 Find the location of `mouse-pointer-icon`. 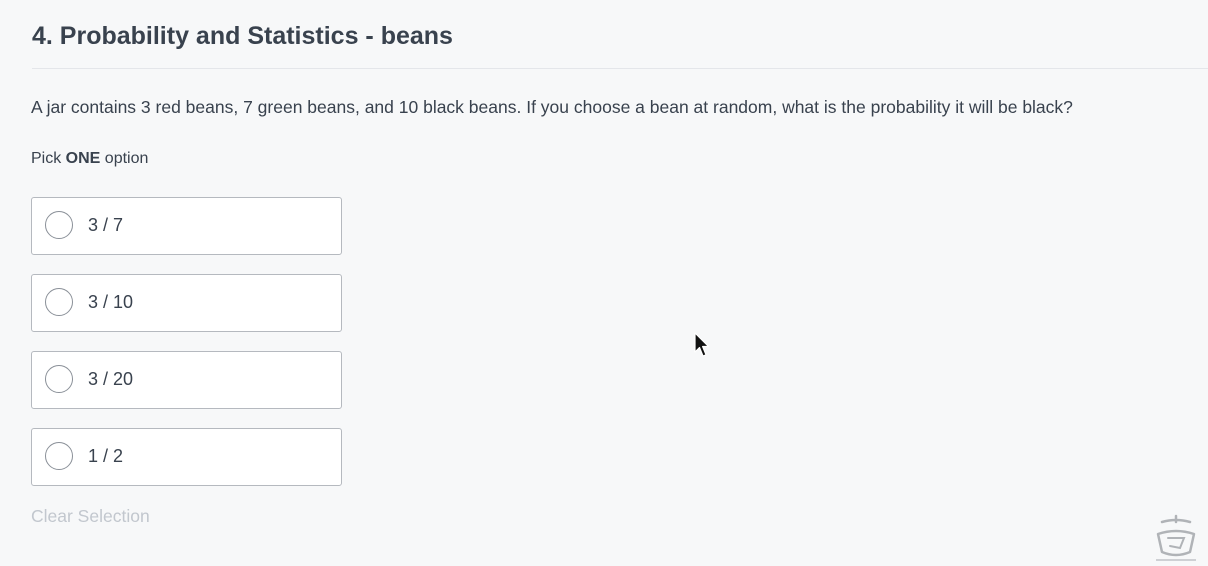

mouse-pointer-icon is located at coordinates (702, 344).